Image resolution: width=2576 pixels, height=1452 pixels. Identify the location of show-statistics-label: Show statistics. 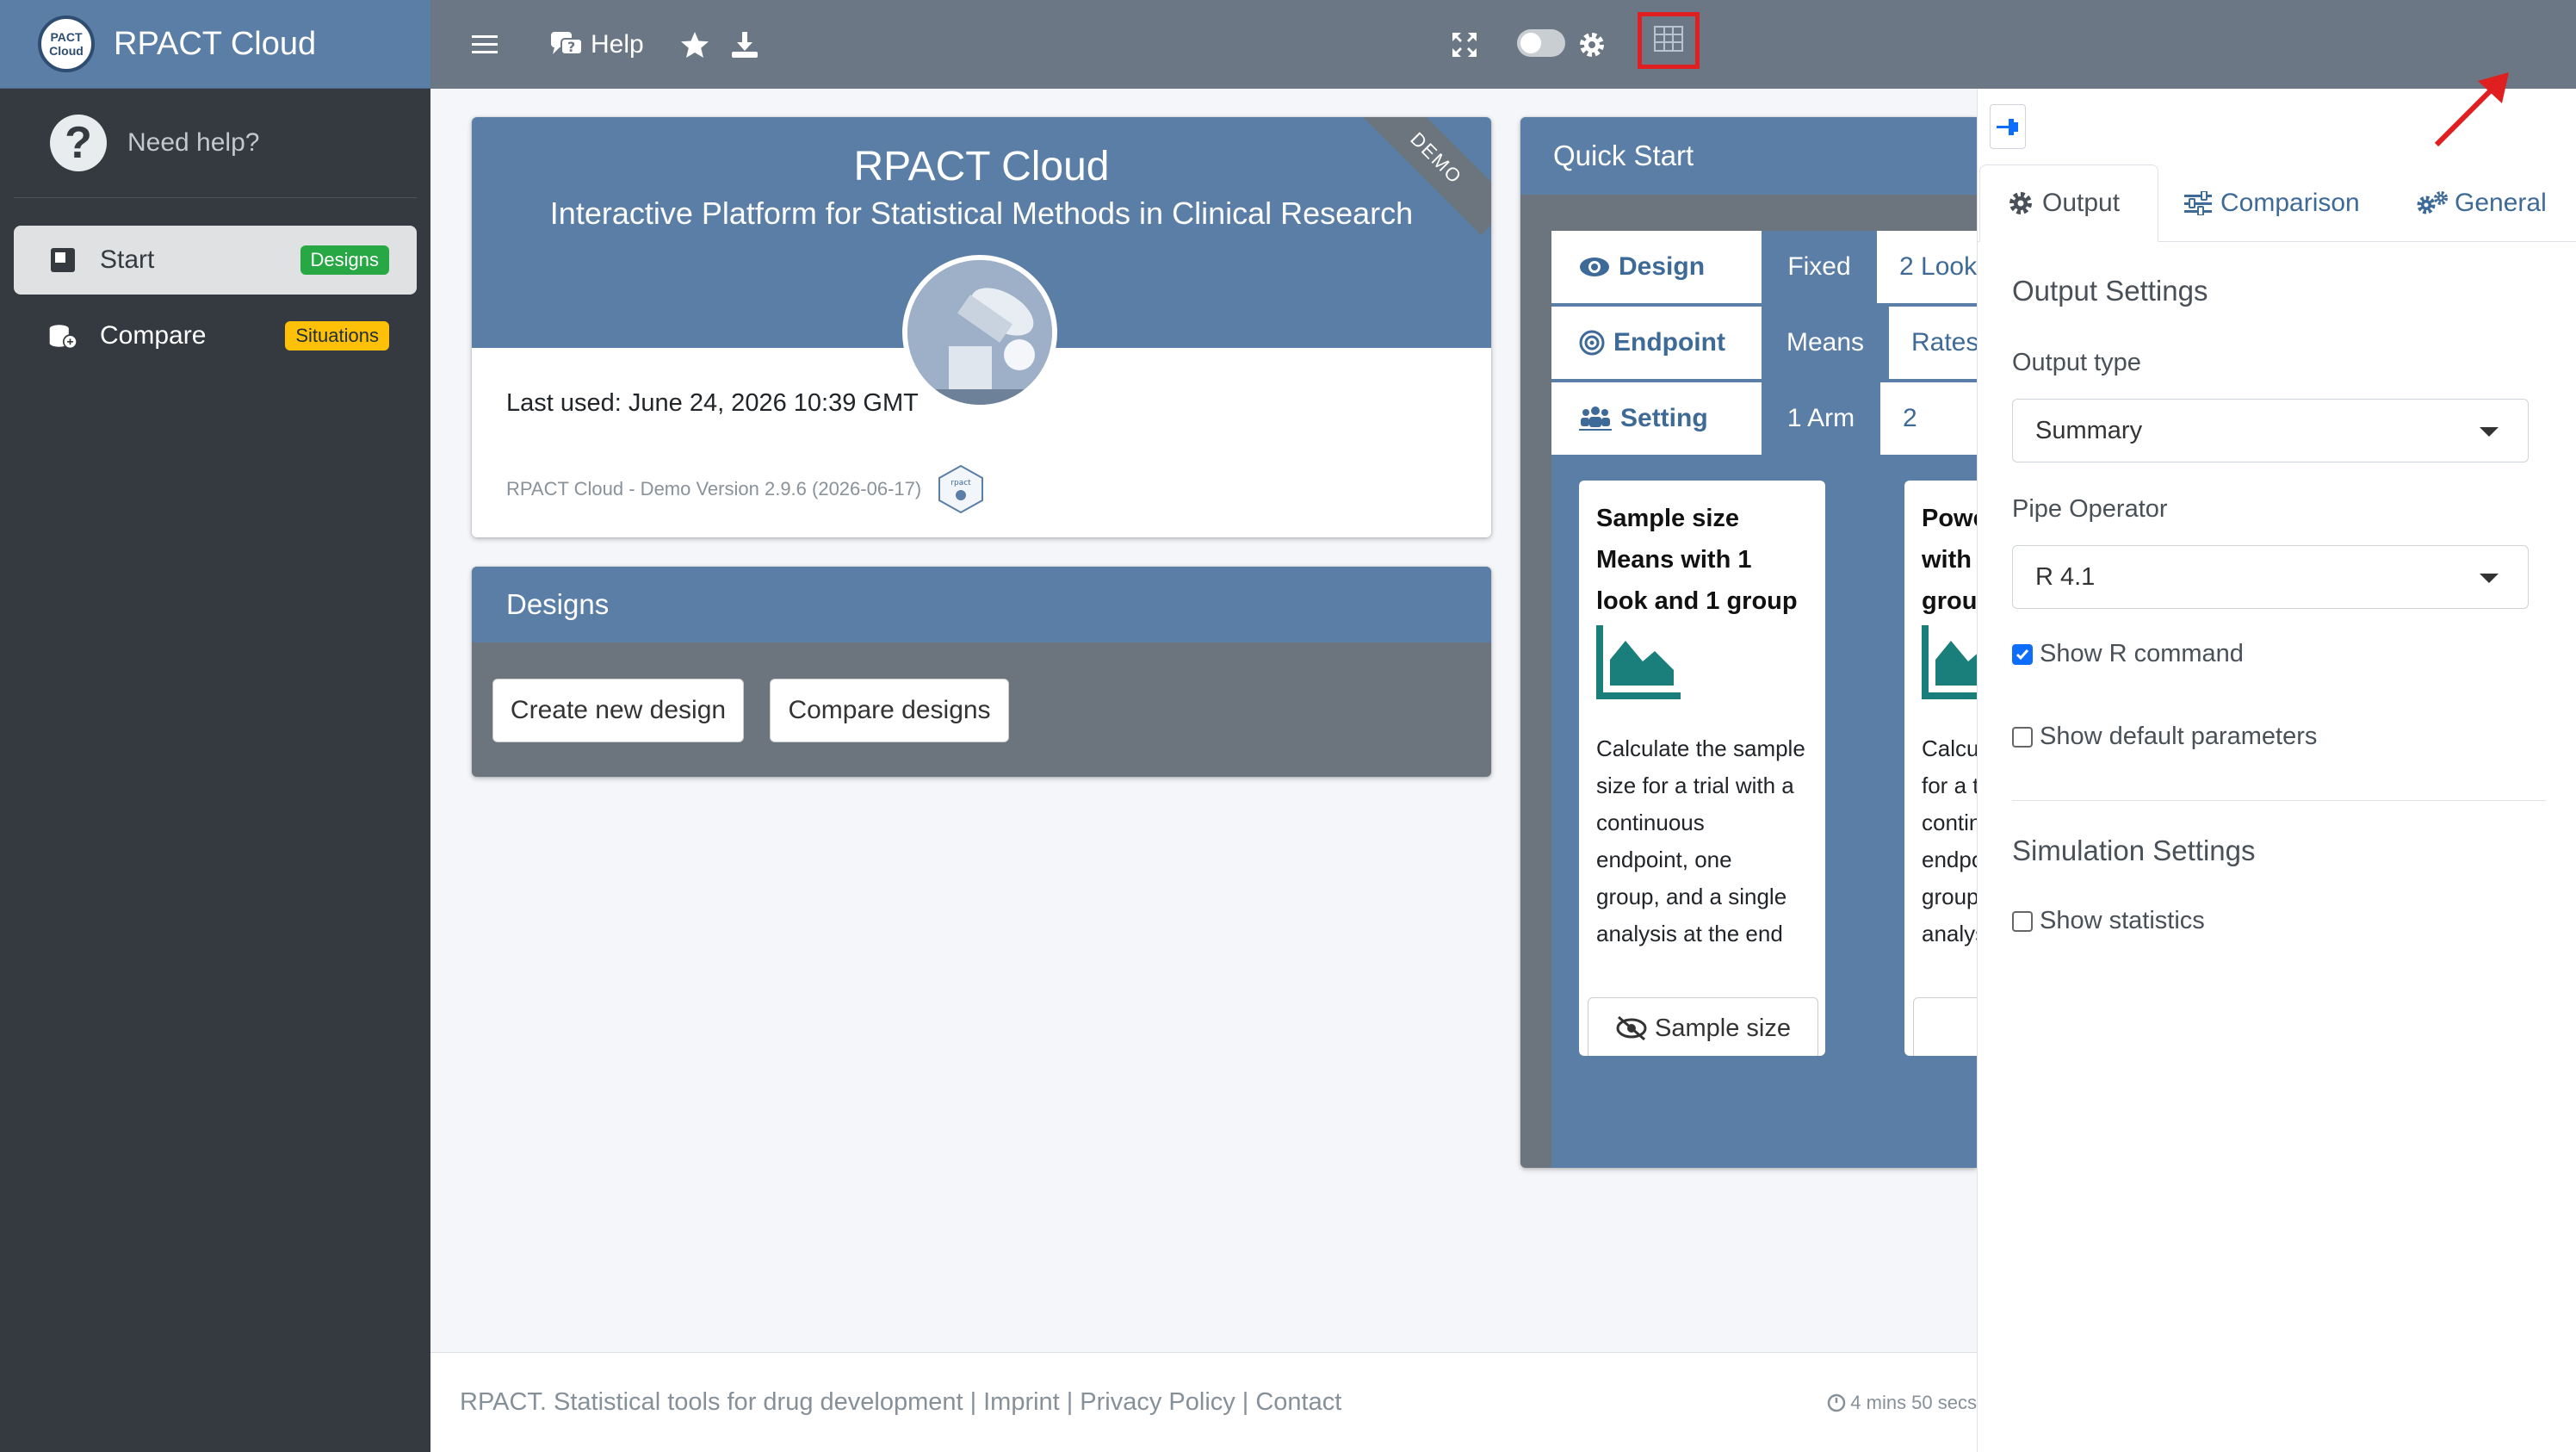
(2122, 920).